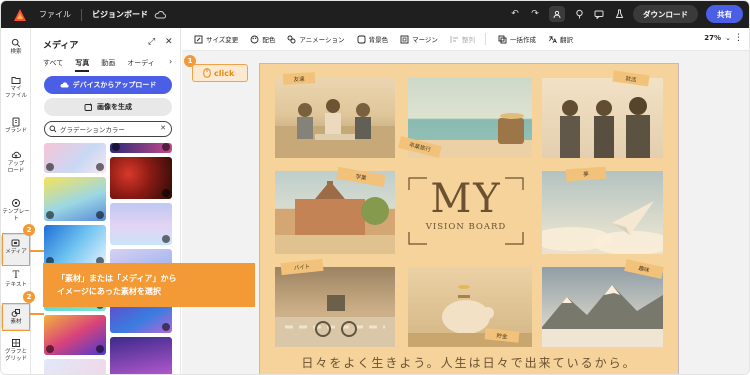  I want to click on chevron-right-icon: ›, so click(170, 61).